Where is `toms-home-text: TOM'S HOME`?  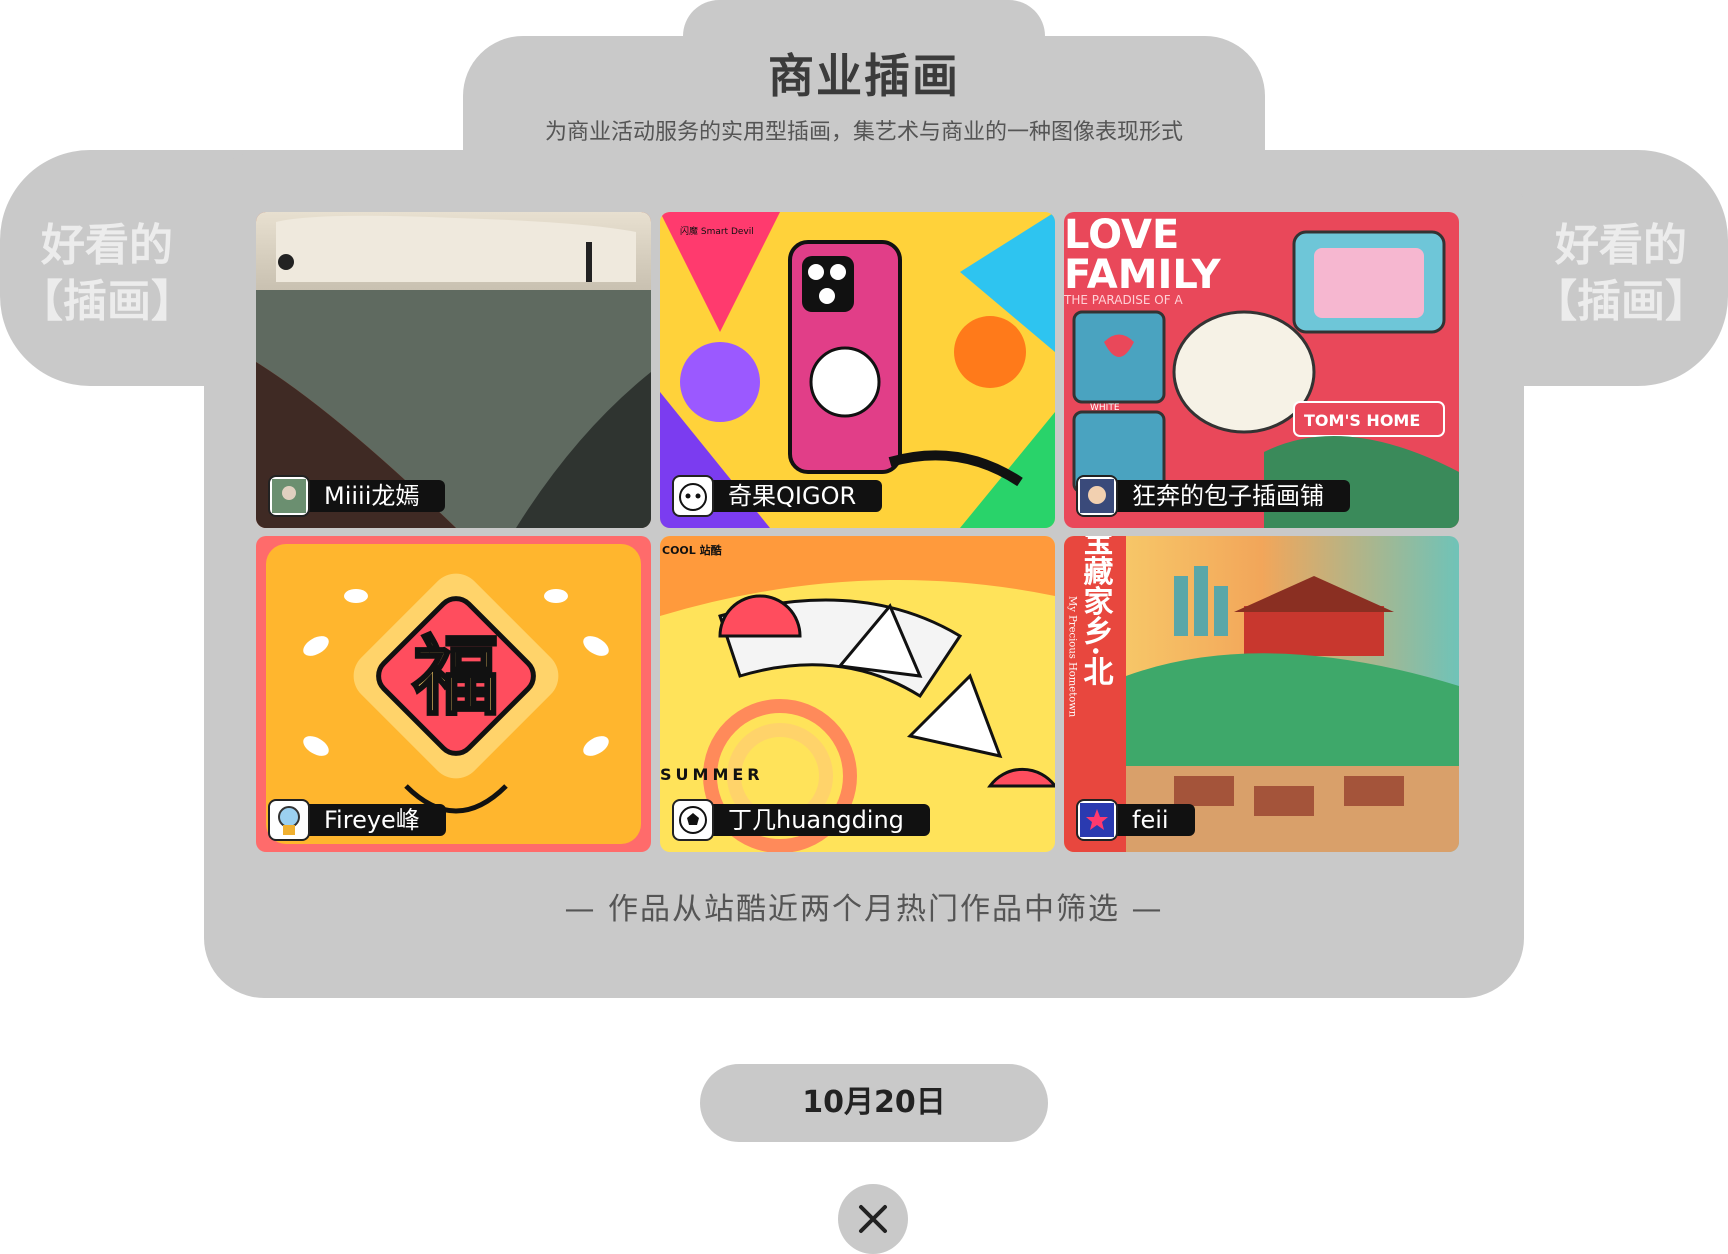 toms-home-text: TOM'S HOME is located at coordinates (1362, 420).